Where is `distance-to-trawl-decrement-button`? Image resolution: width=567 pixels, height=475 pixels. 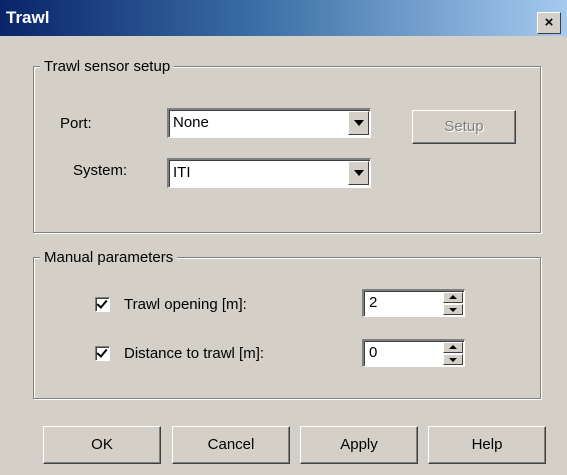 distance-to-trawl-decrement-button is located at coordinates (453, 359).